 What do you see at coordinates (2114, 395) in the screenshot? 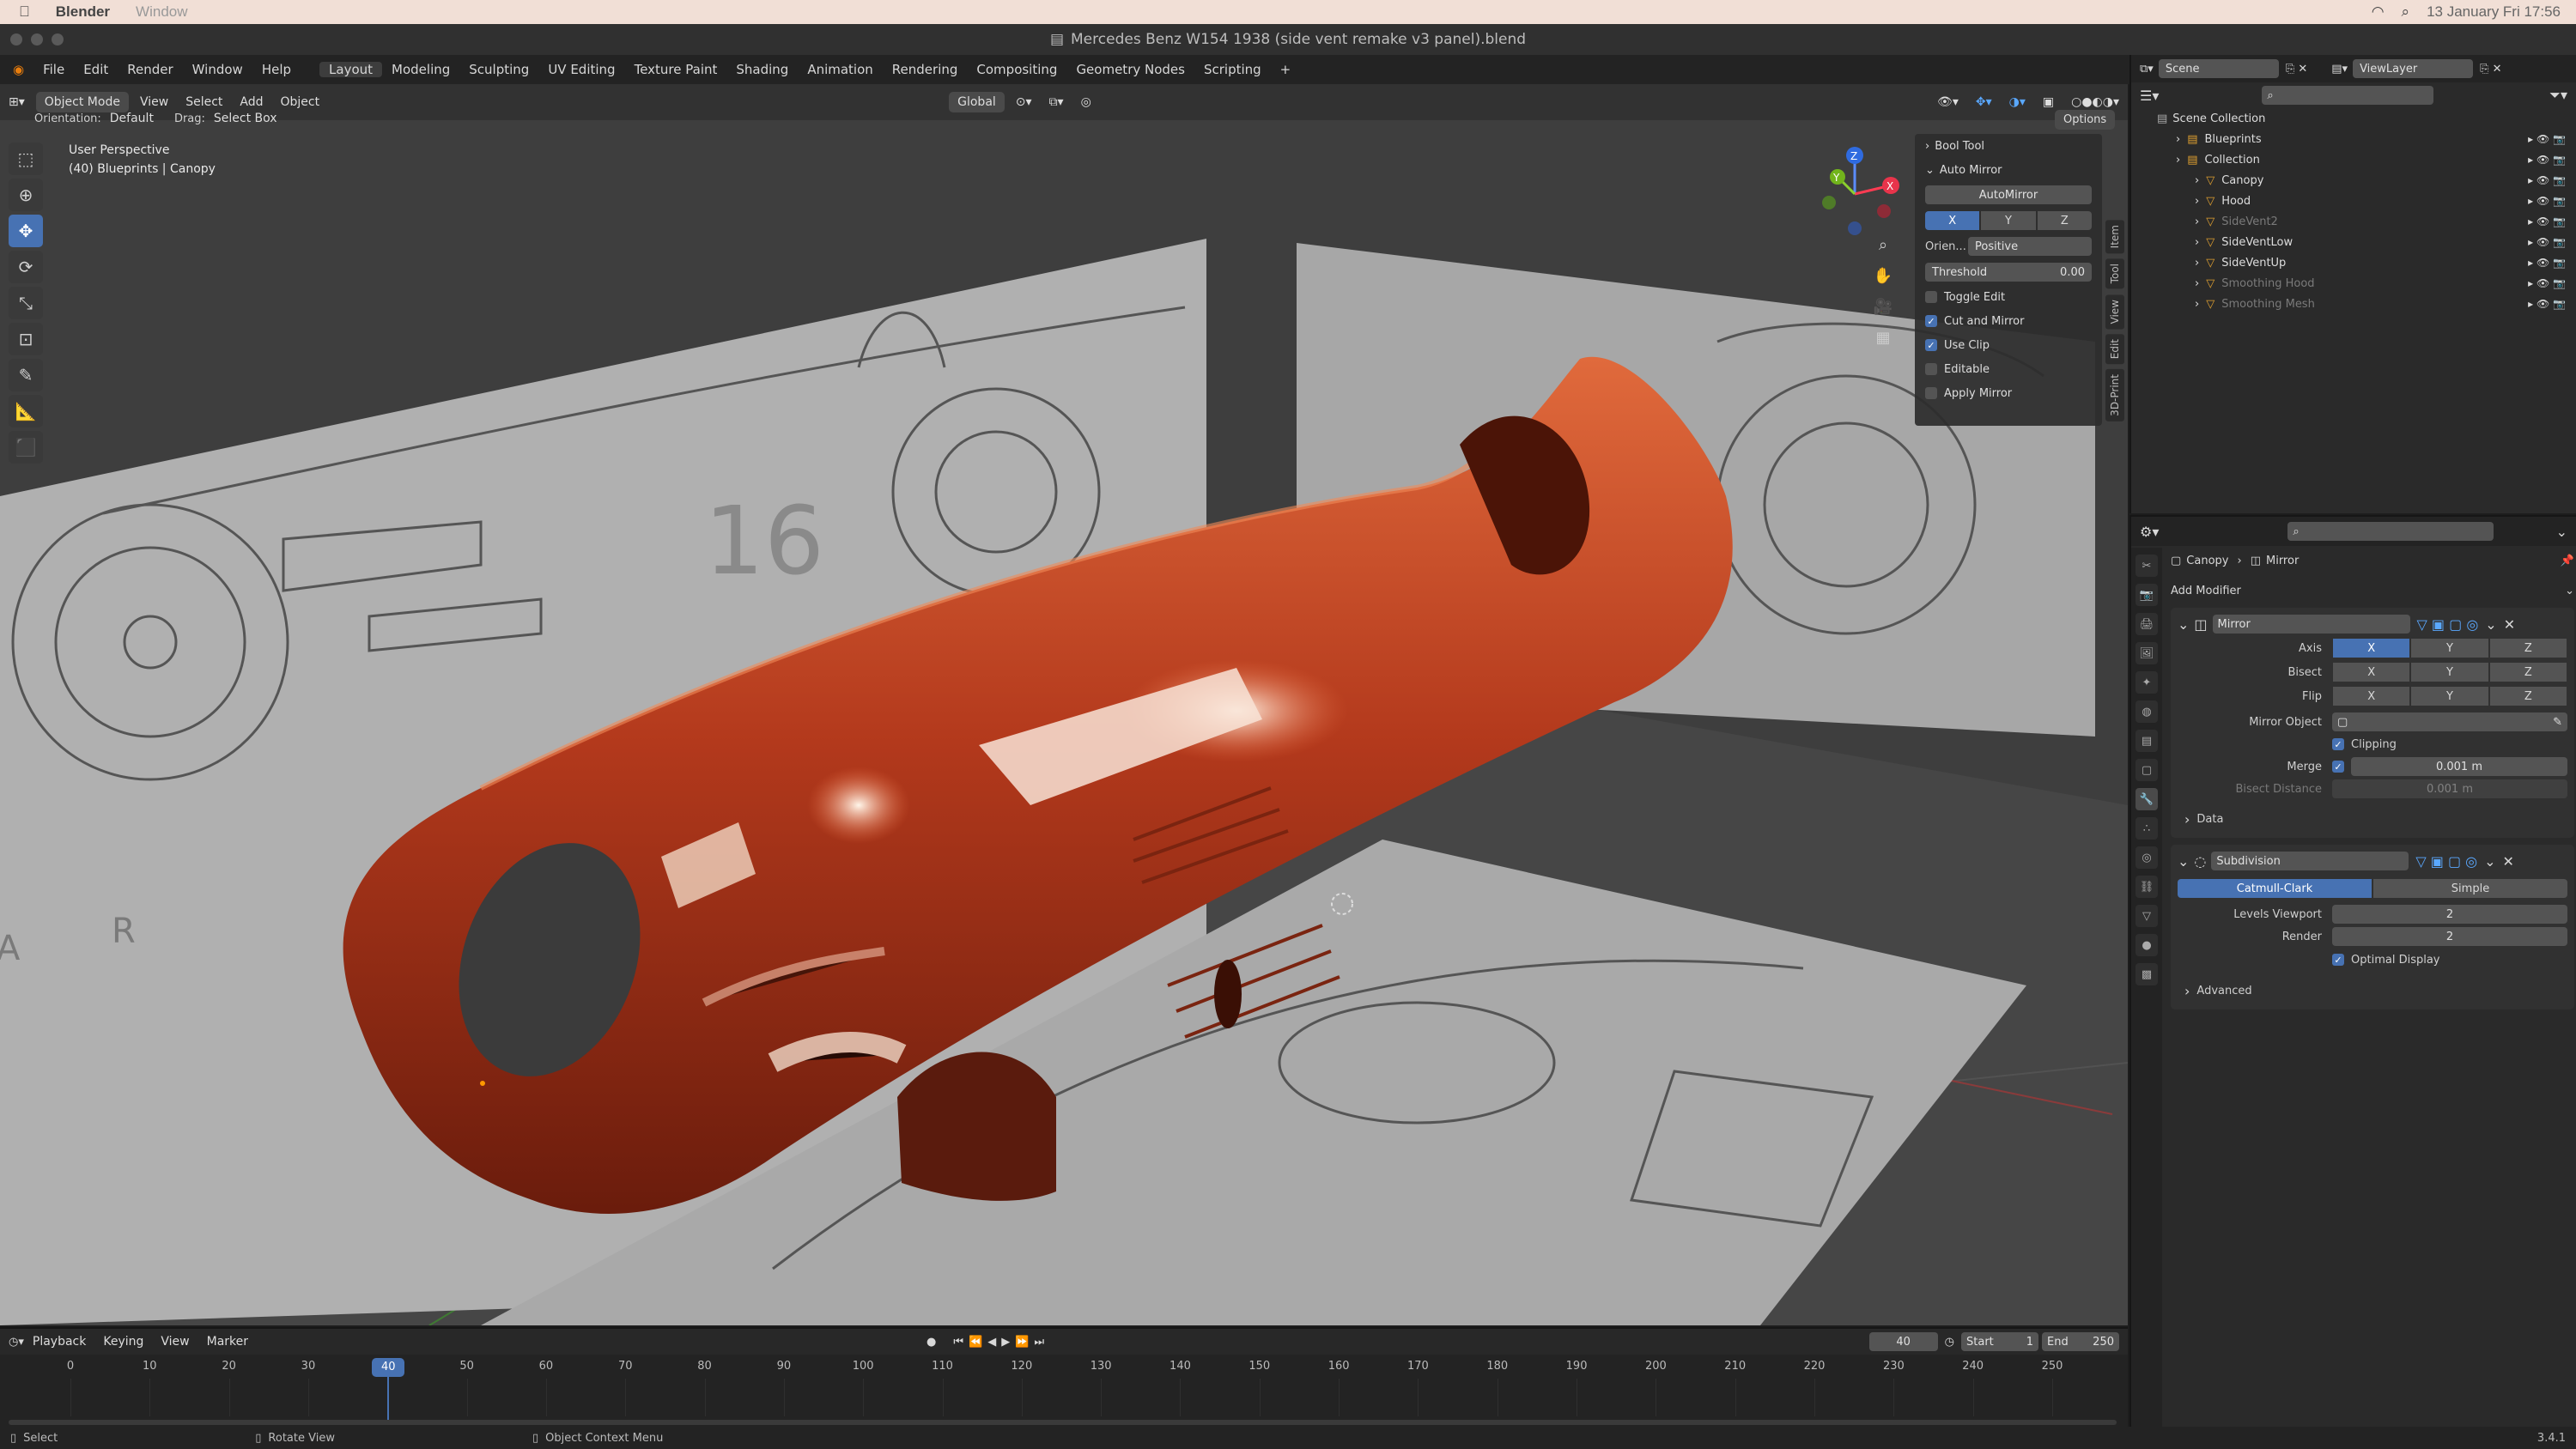
I see `sidebar-tab: 3D-Print` at bounding box center [2114, 395].